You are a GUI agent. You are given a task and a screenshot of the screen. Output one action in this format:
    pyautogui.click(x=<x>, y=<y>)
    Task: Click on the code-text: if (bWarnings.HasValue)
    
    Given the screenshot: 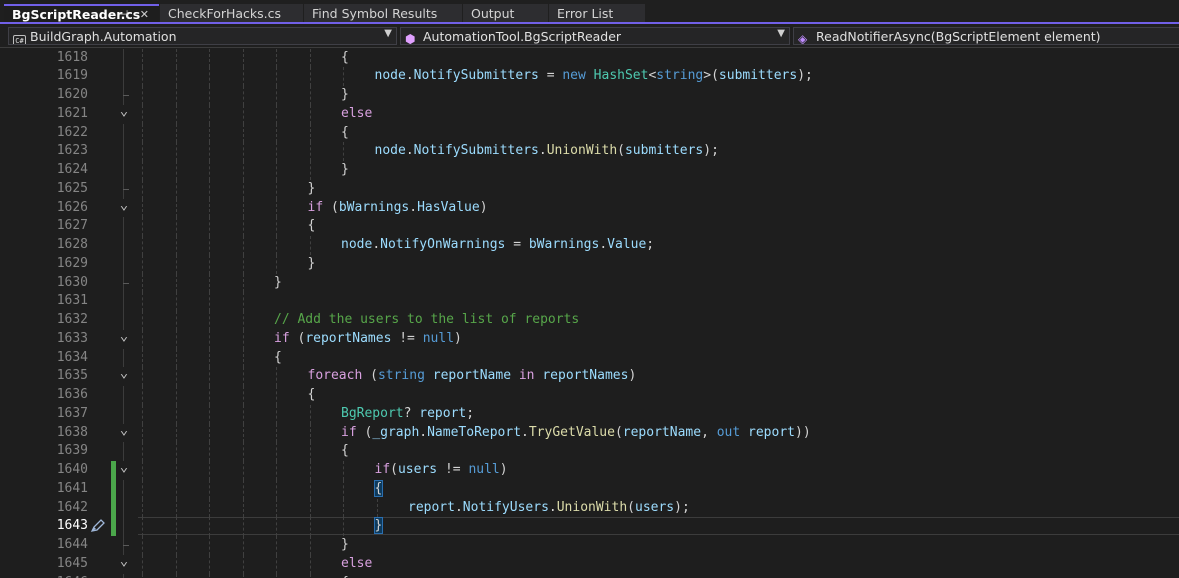 What is the action you would take?
    pyautogui.click(x=398, y=208)
    